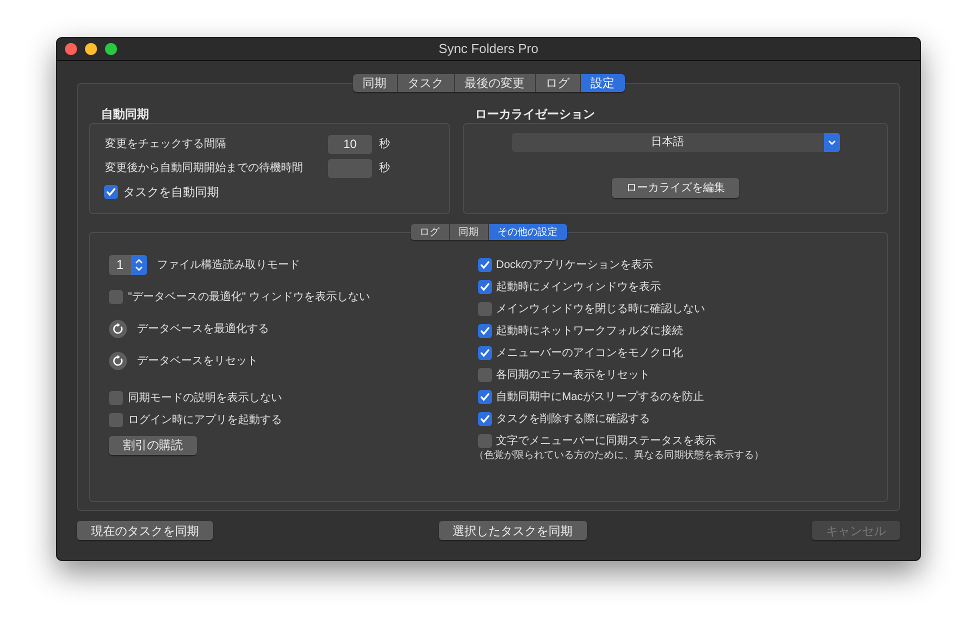  What do you see at coordinates (204, 168) in the screenshot?
I see `field-label: 変更後から自動同期開始までの待機時間` at bounding box center [204, 168].